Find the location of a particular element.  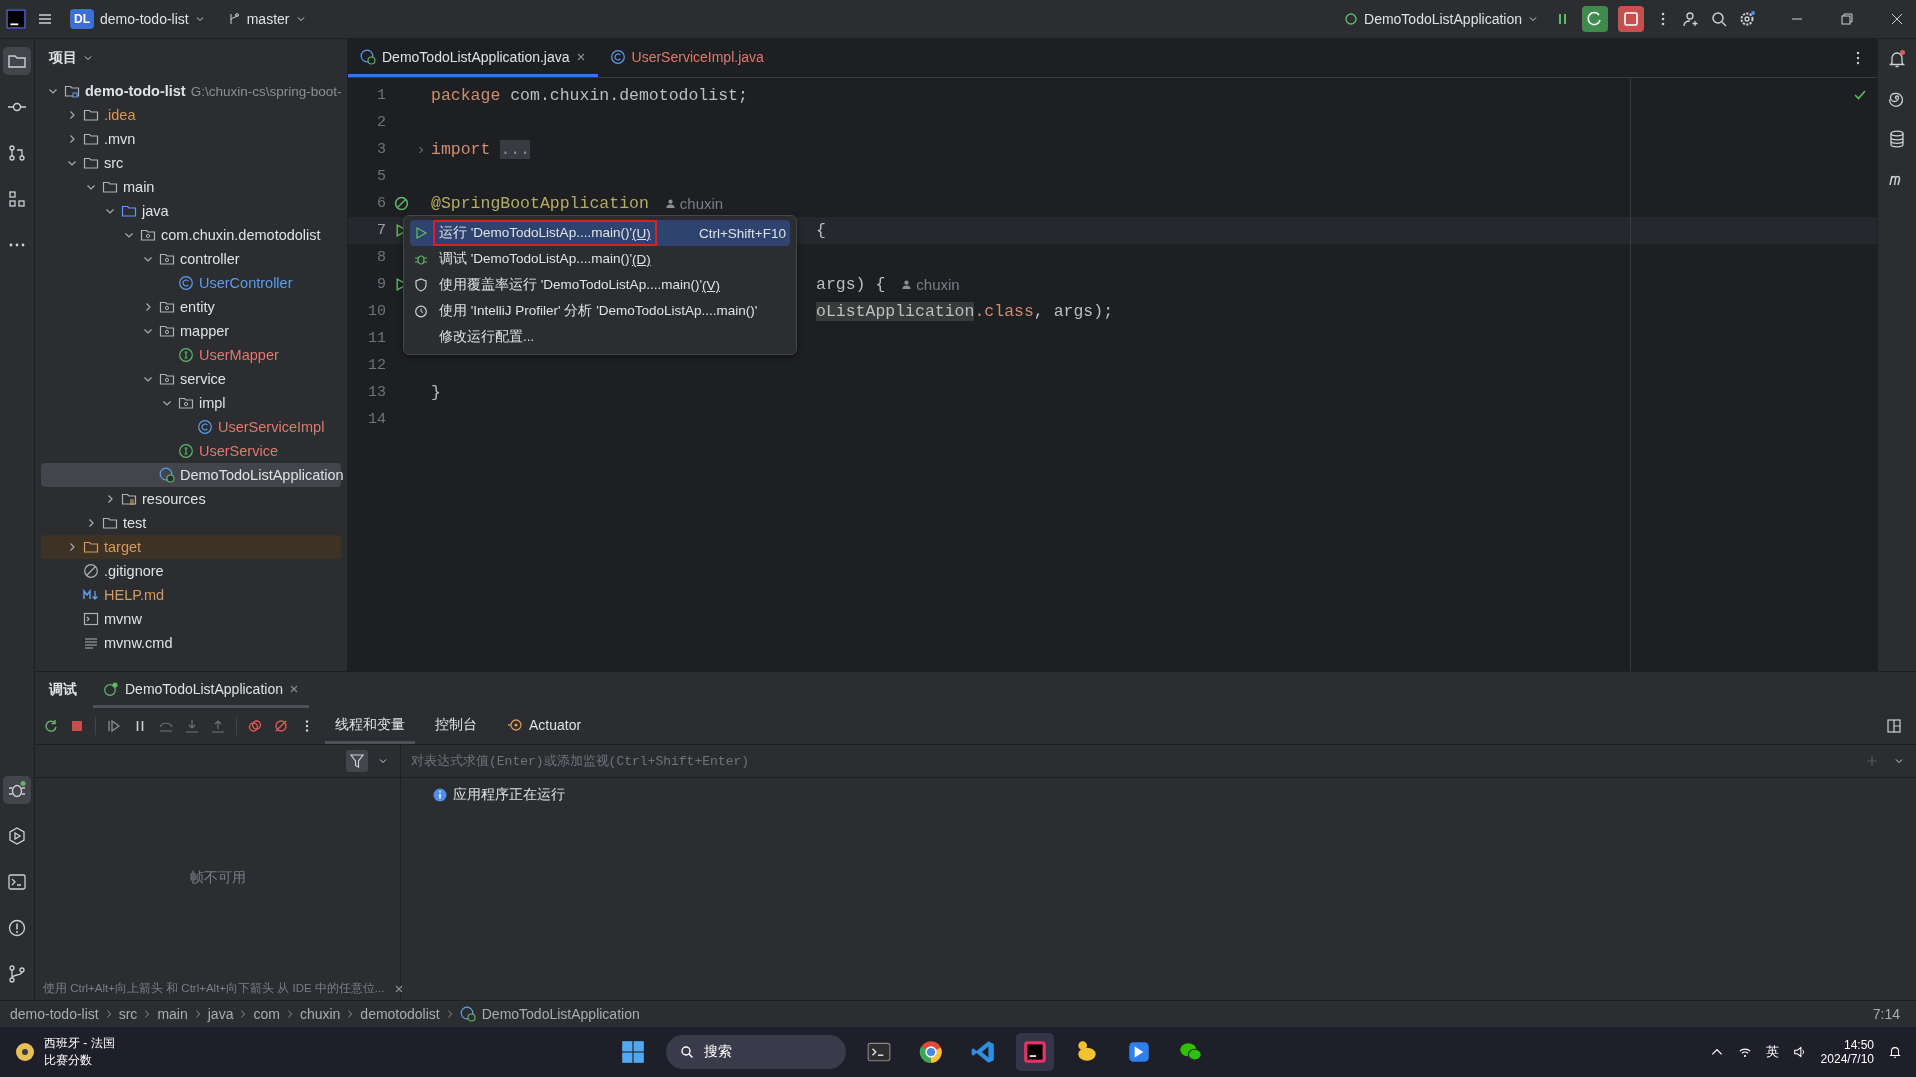

caret-position: 7:14 is located at coordinates (1886, 1014).